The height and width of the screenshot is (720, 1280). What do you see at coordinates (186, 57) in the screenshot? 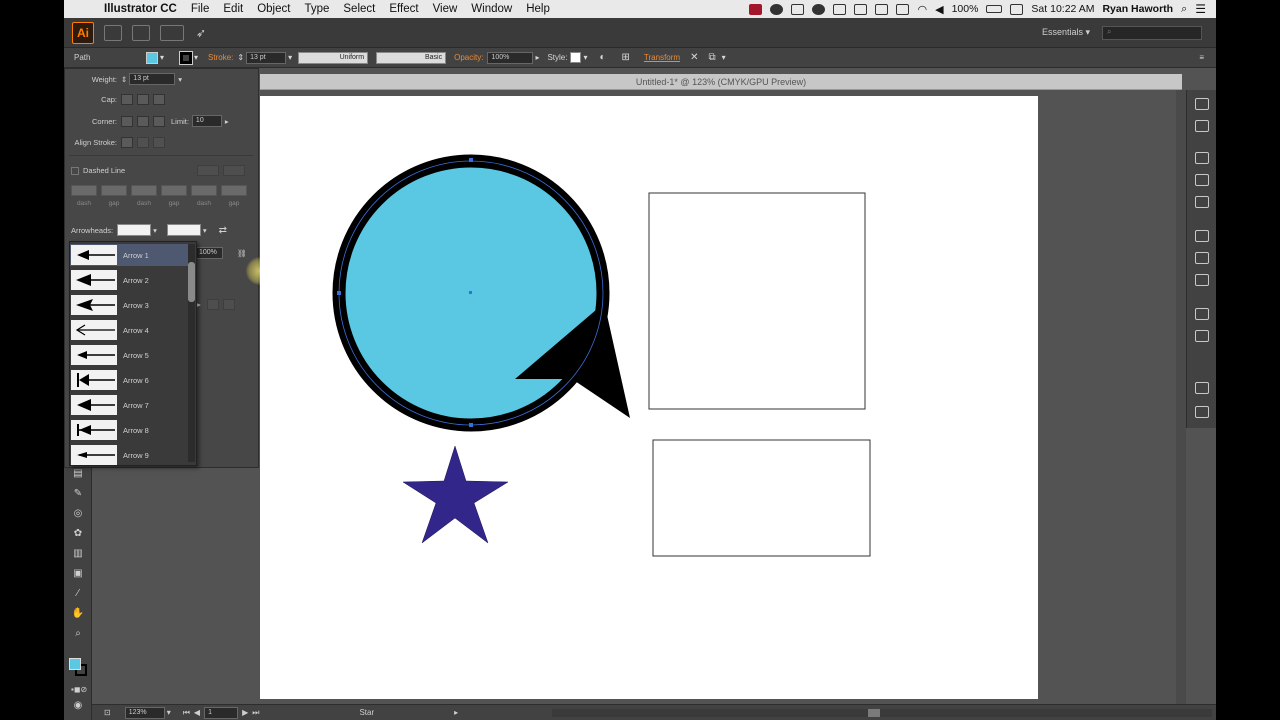
I see `stroke-swatch` at bounding box center [186, 57].